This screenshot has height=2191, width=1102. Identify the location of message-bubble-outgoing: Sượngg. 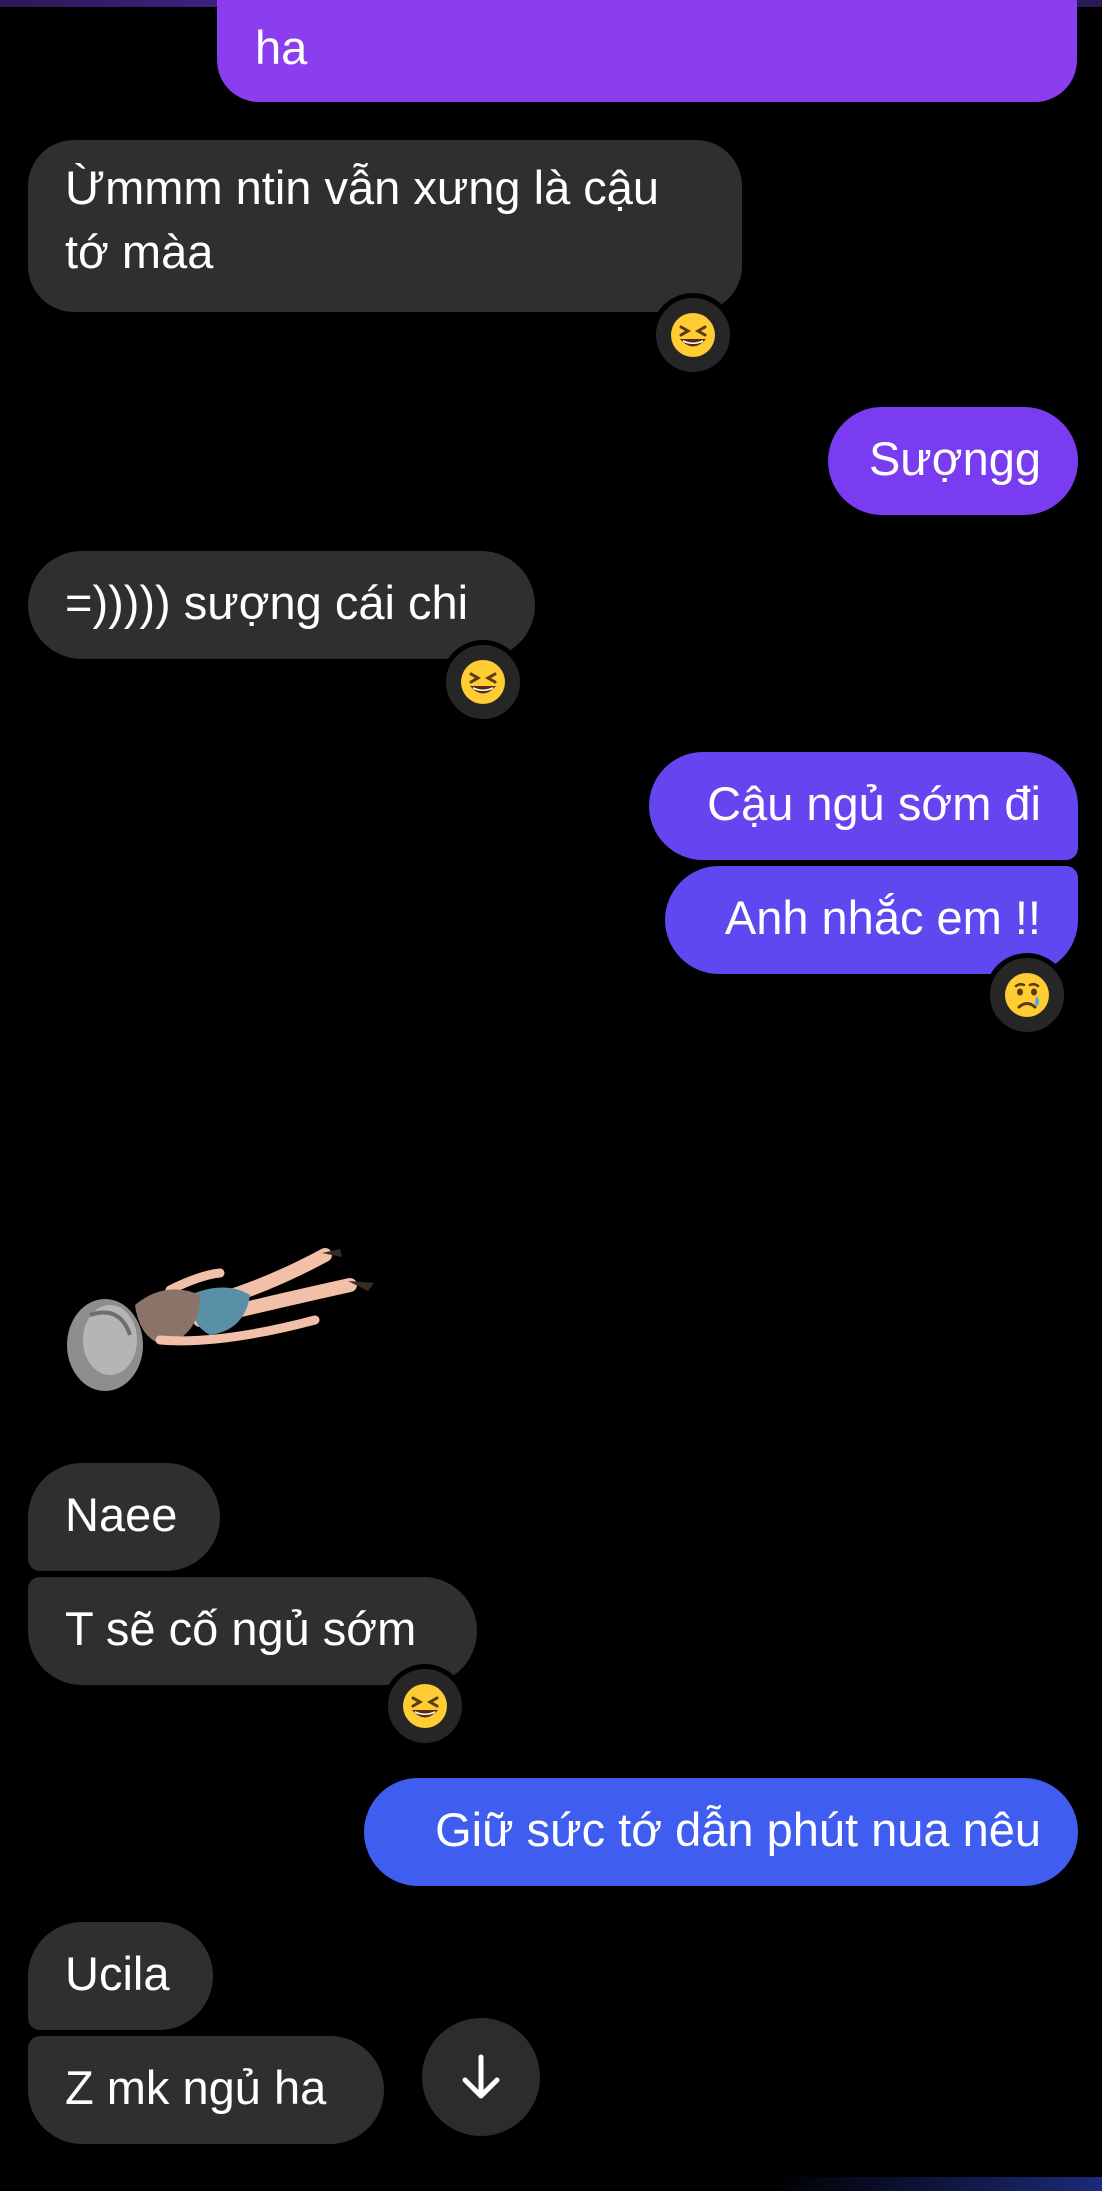
(953, 461).